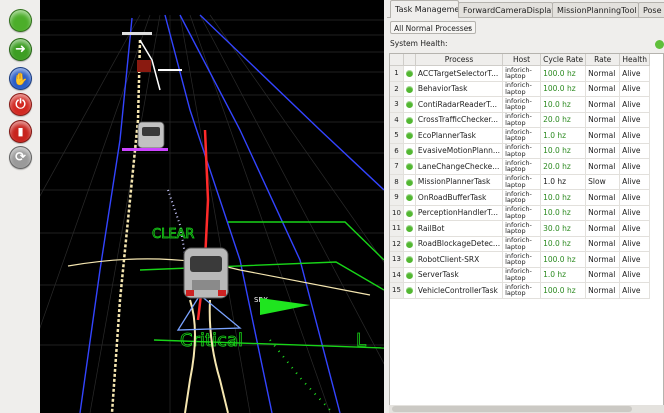 This screenshot has width=664, height=413. What do you see at coordinates (397, 151) in the screenshot?
I see `row-number: 6` at bounding box center [397, 151].